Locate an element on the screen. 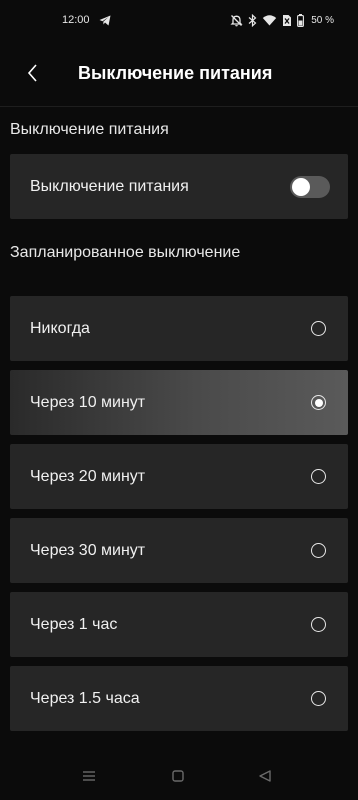 The width and height of the screenshot is (358, 800). mute-icon is located at coordinates (236, 20).